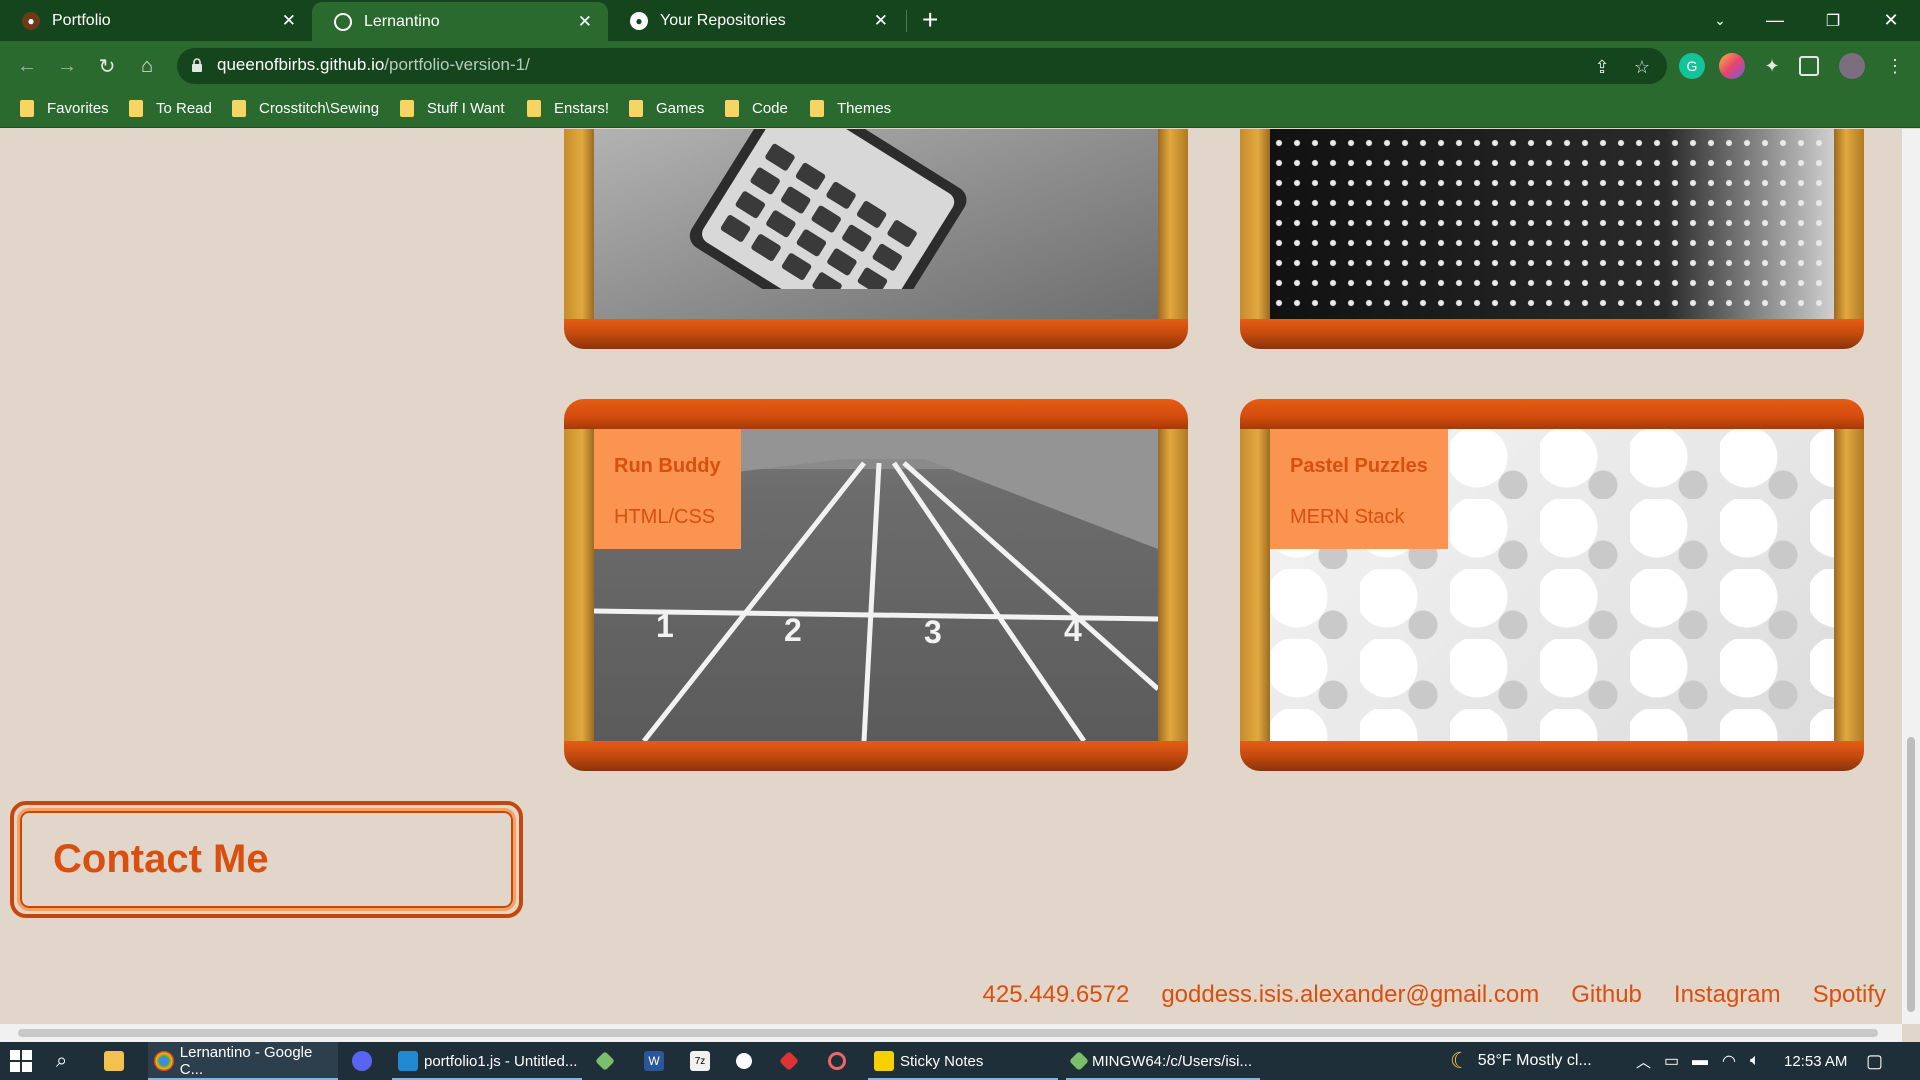  I want to click on file-explorer-icon, so click(117, 1061).